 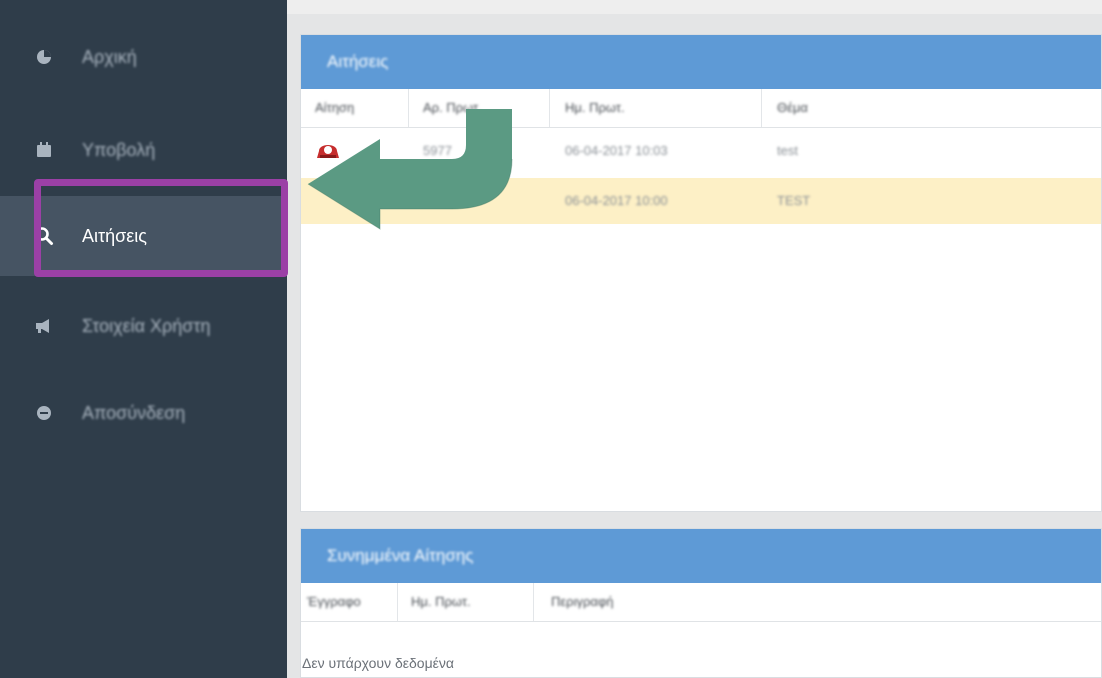 I want to click on column-header: Θέμα, so click(x=792, y=108).